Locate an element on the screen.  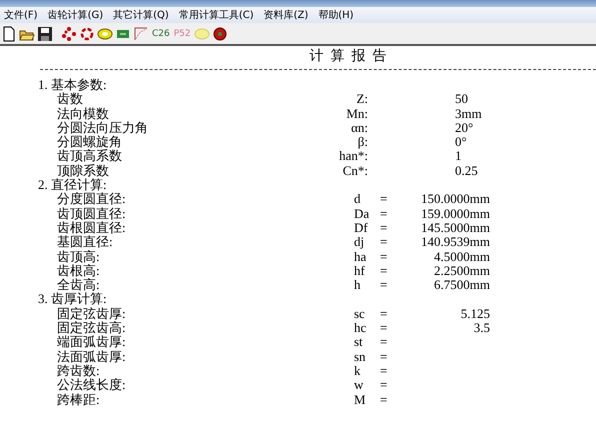
parameter-label: 端面弧齿厚: is located at coordinates (92, 342).